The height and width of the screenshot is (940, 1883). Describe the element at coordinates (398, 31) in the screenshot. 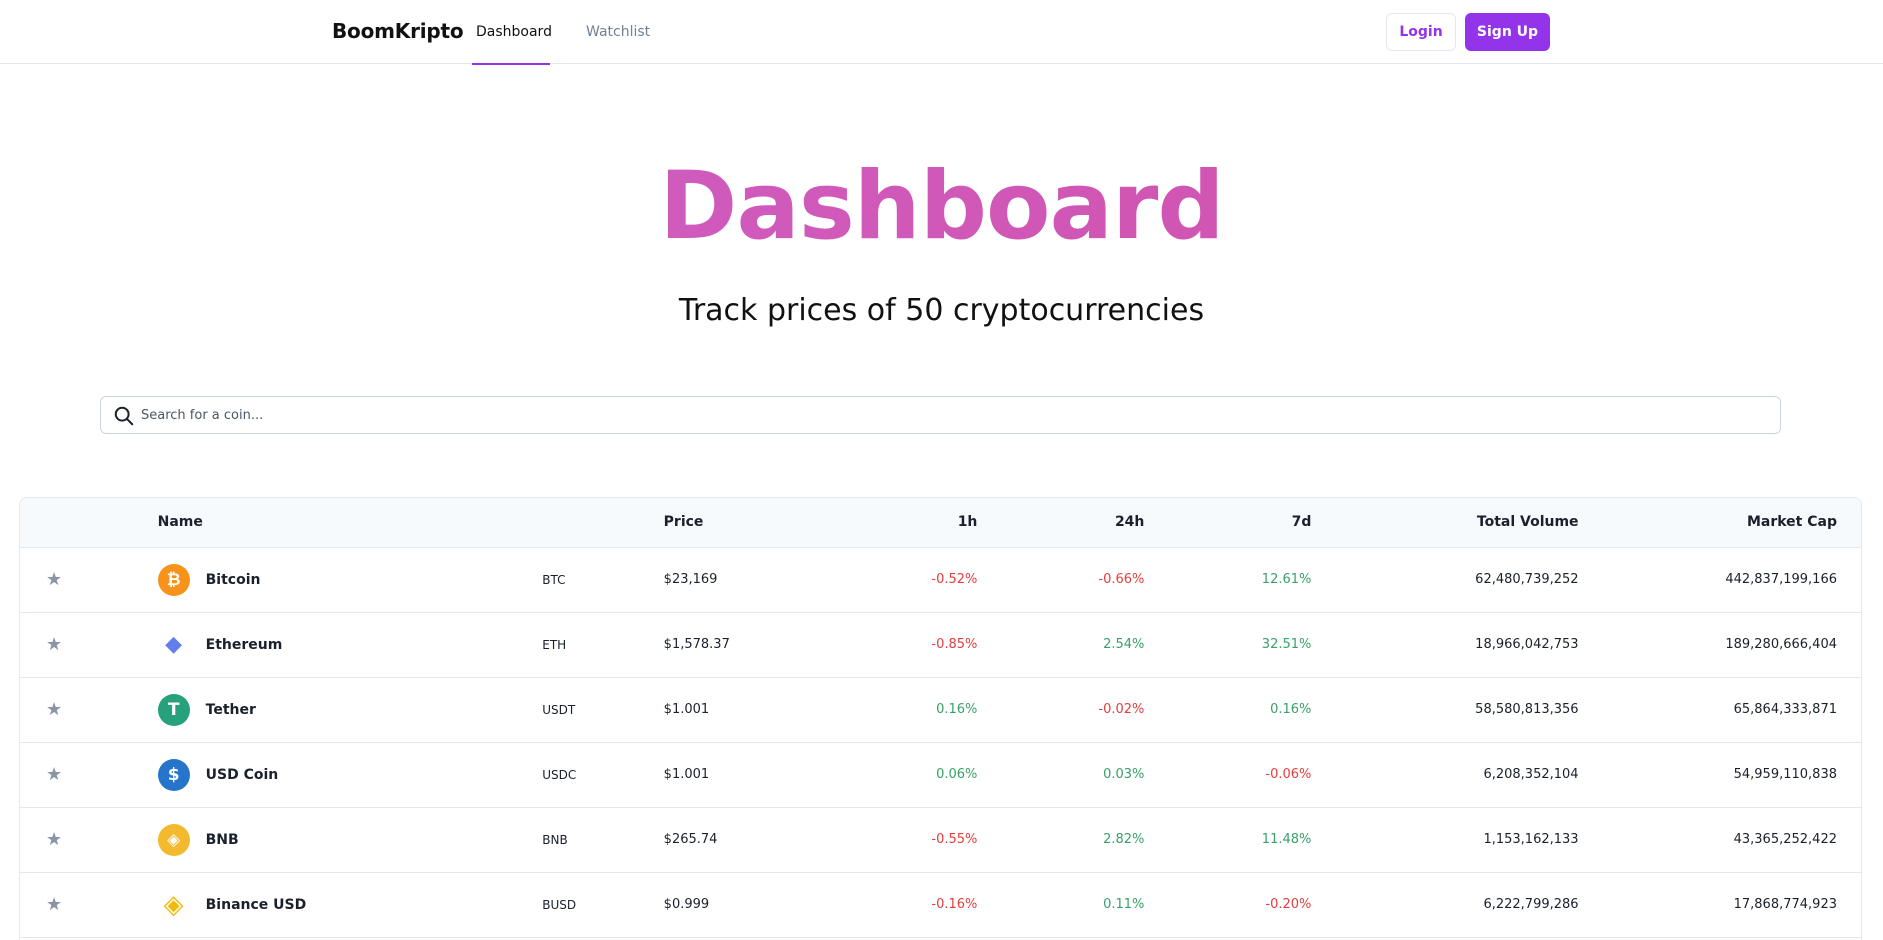

I see `brand-logo: BoomKripto` at that location.